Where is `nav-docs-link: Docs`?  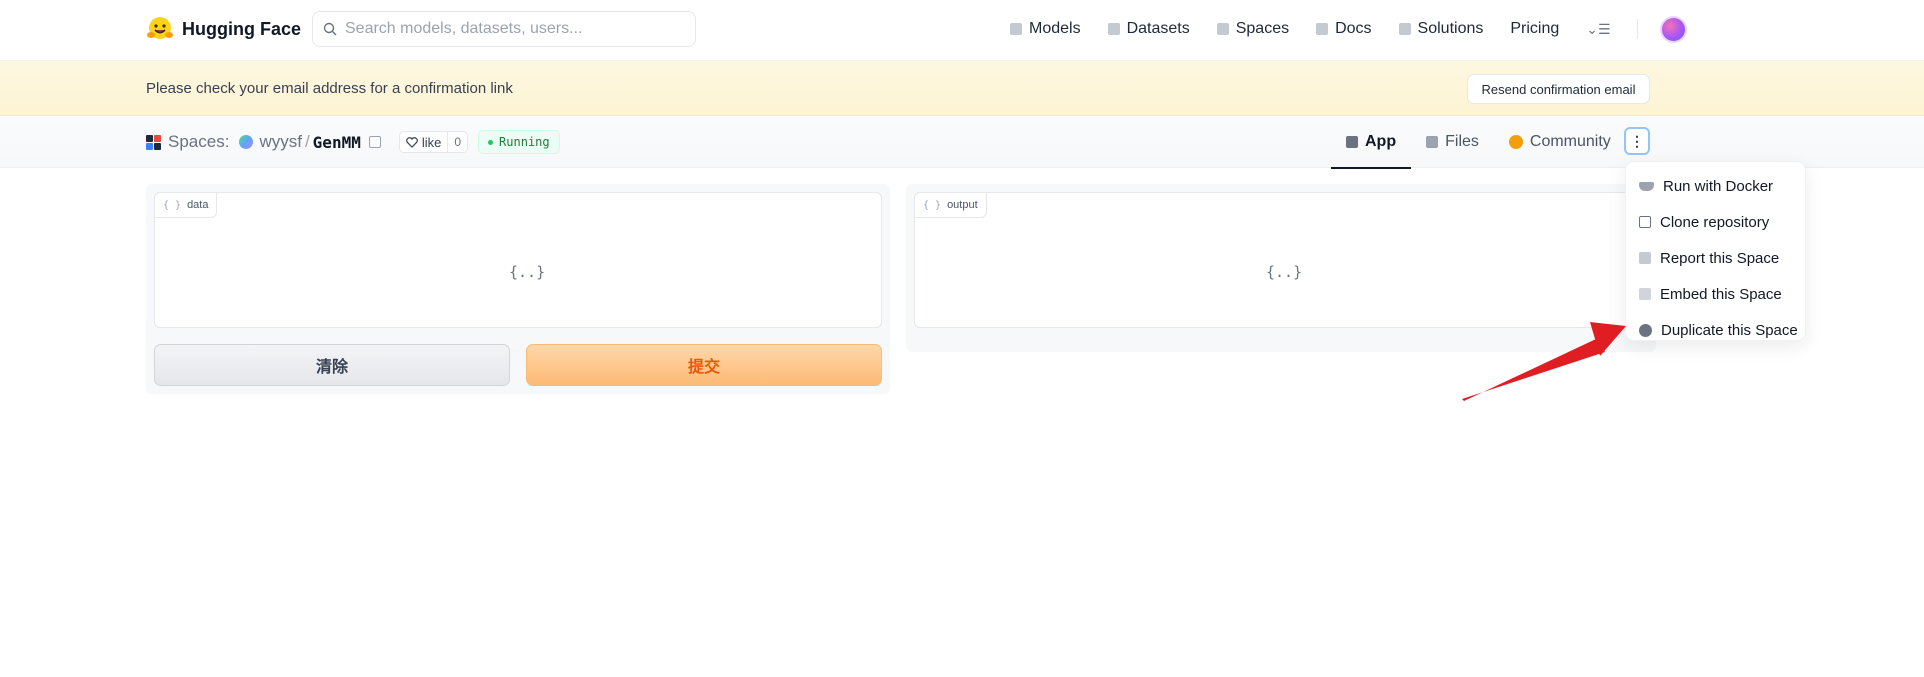 nav-docs-link: Docs is located at coordinates (1344, 29).